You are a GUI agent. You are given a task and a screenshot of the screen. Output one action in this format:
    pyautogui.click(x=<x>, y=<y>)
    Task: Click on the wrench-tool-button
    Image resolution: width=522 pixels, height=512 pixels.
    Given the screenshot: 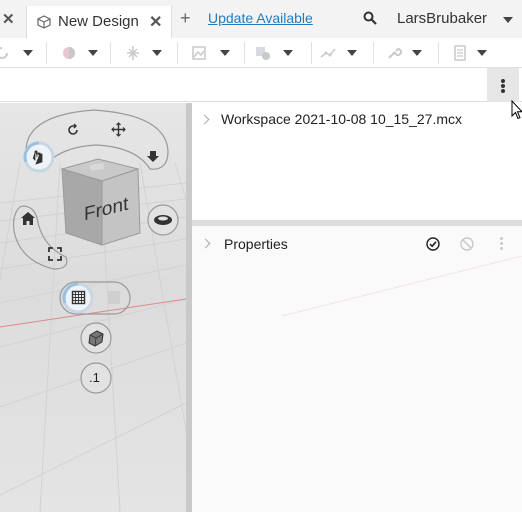 What is the action you would take?
    pyautogui.click(x=408, y=53)
    